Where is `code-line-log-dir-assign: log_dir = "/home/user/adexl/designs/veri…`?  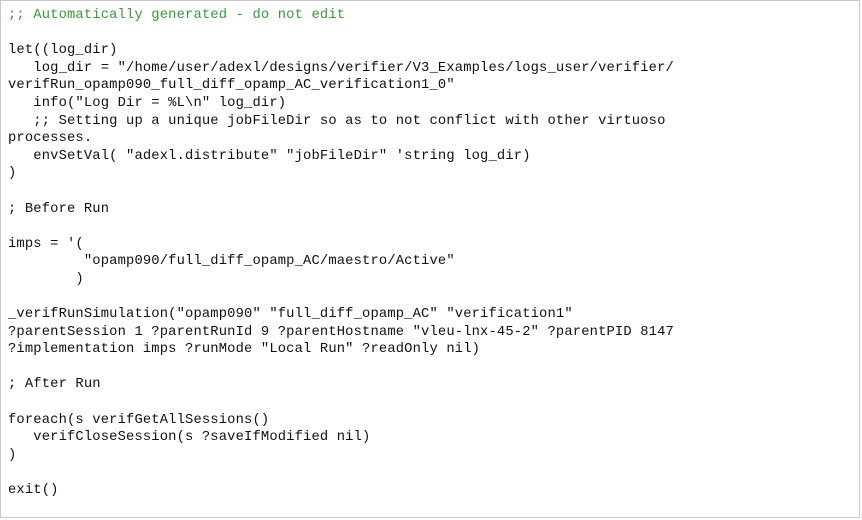 code-line-log-dir-assign: log_dir = "/home/user/adexl/designs/veri… is located at coordinates (341, 68).